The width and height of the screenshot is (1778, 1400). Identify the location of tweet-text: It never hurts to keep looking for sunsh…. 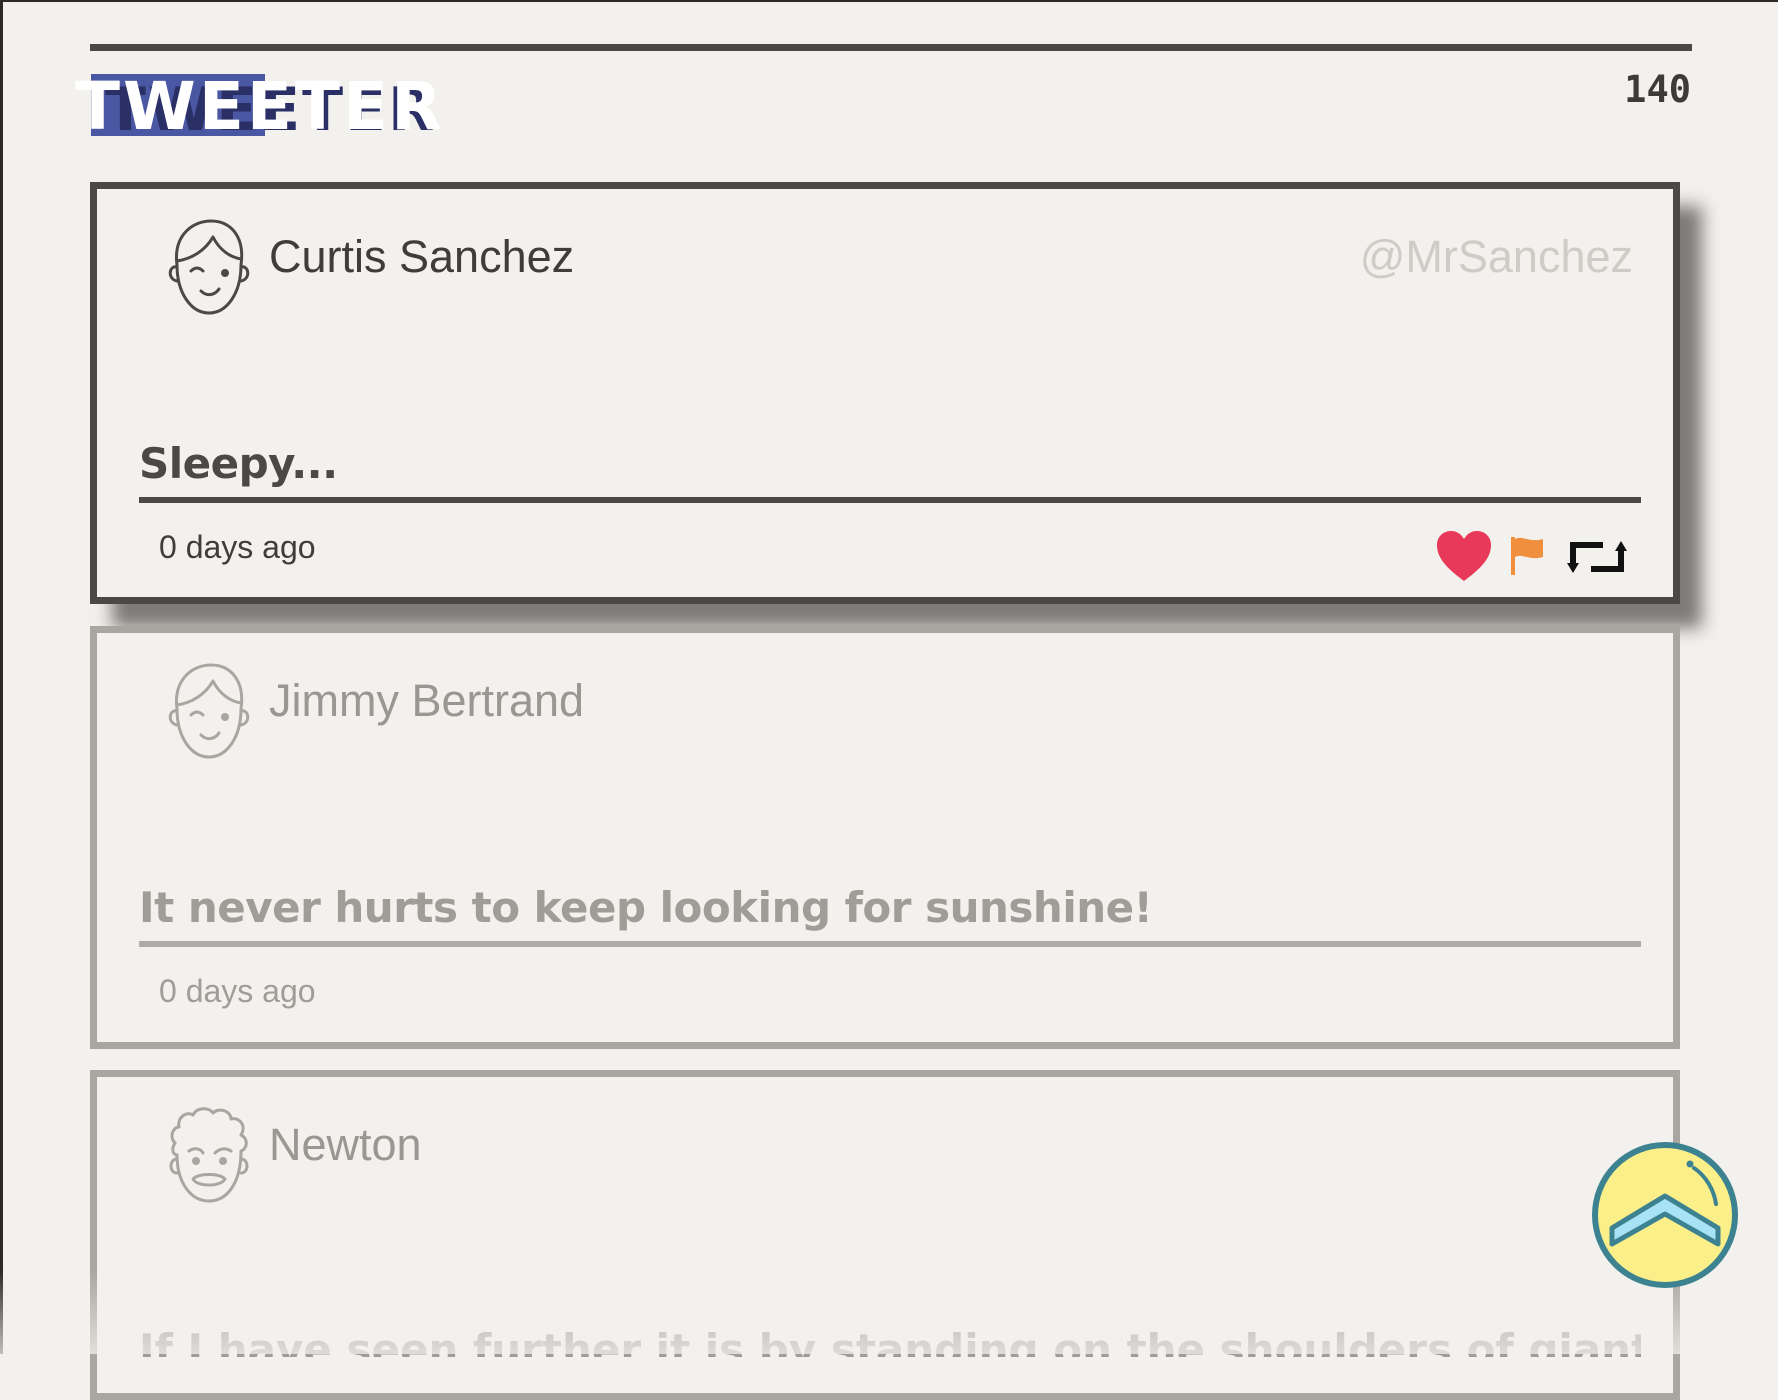
(646, 907).